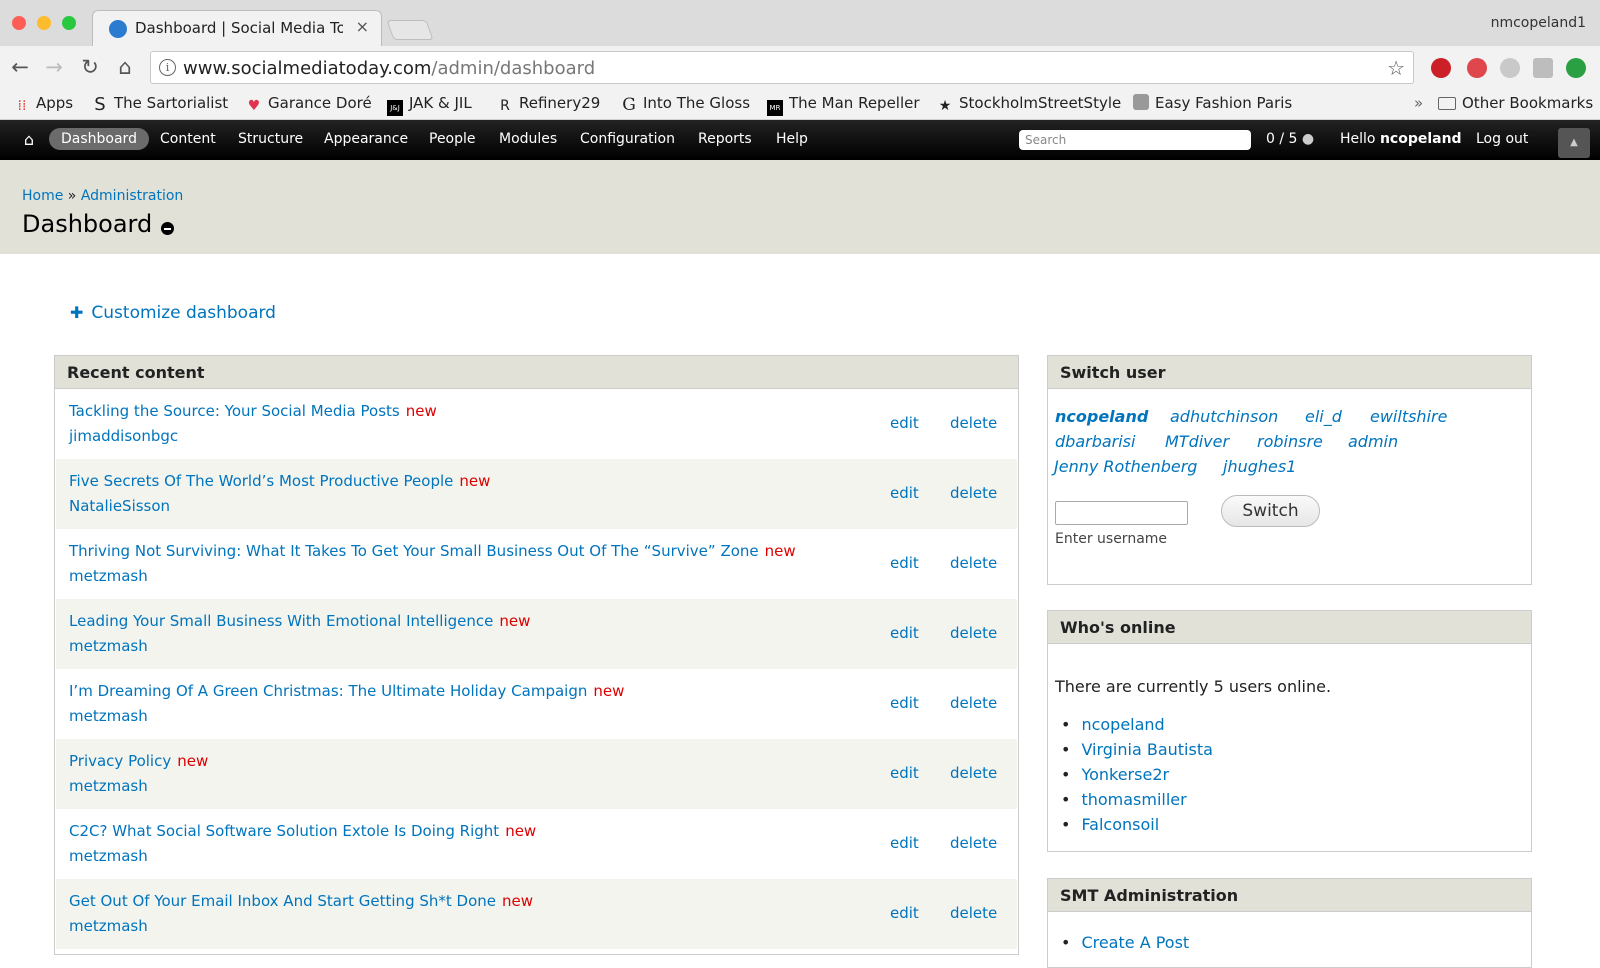 The width and height of the screenshot is (1600, 968). Describe the element at coordinates (167, 228) in the screenshot. I see `remove-shortcut-icon` at that location.